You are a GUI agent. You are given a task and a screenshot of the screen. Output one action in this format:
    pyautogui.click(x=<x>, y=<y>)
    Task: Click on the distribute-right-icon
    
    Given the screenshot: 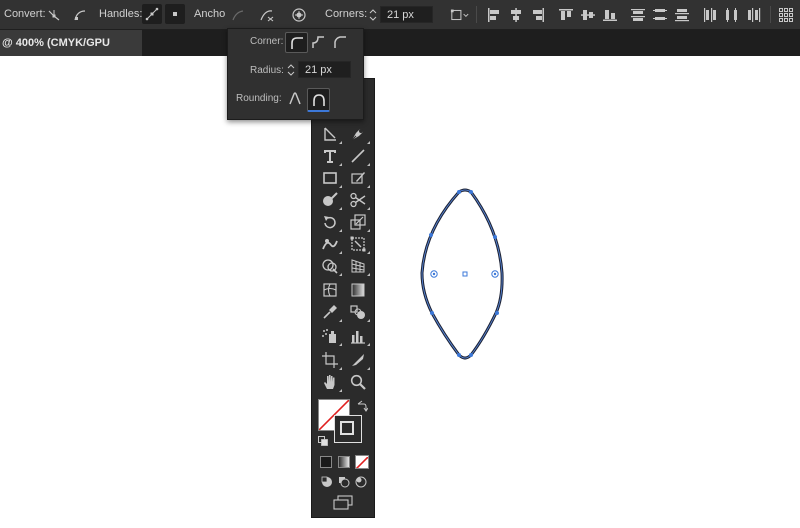 What is the action you would take?
    pyautogui.click(x=754, y=15)
    